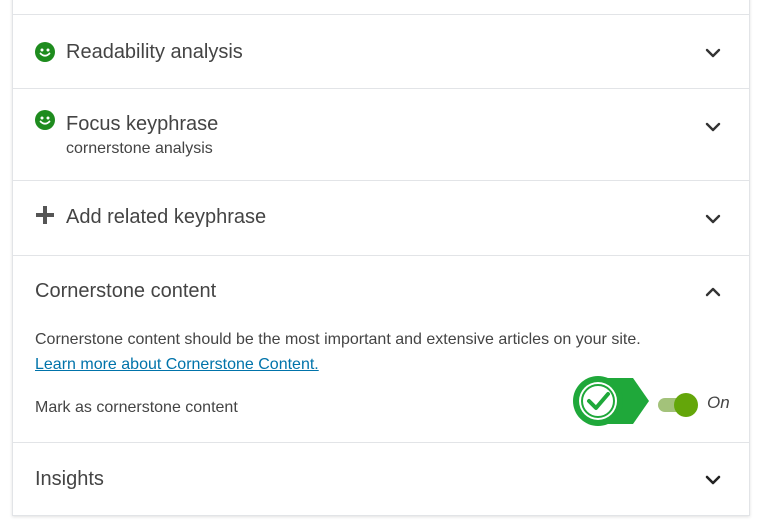  What do you see at coordinates (381, 286) in the screenshot?
I see `cornerstone-content-header: Cornerstone content` at bounding box center [381, 286].